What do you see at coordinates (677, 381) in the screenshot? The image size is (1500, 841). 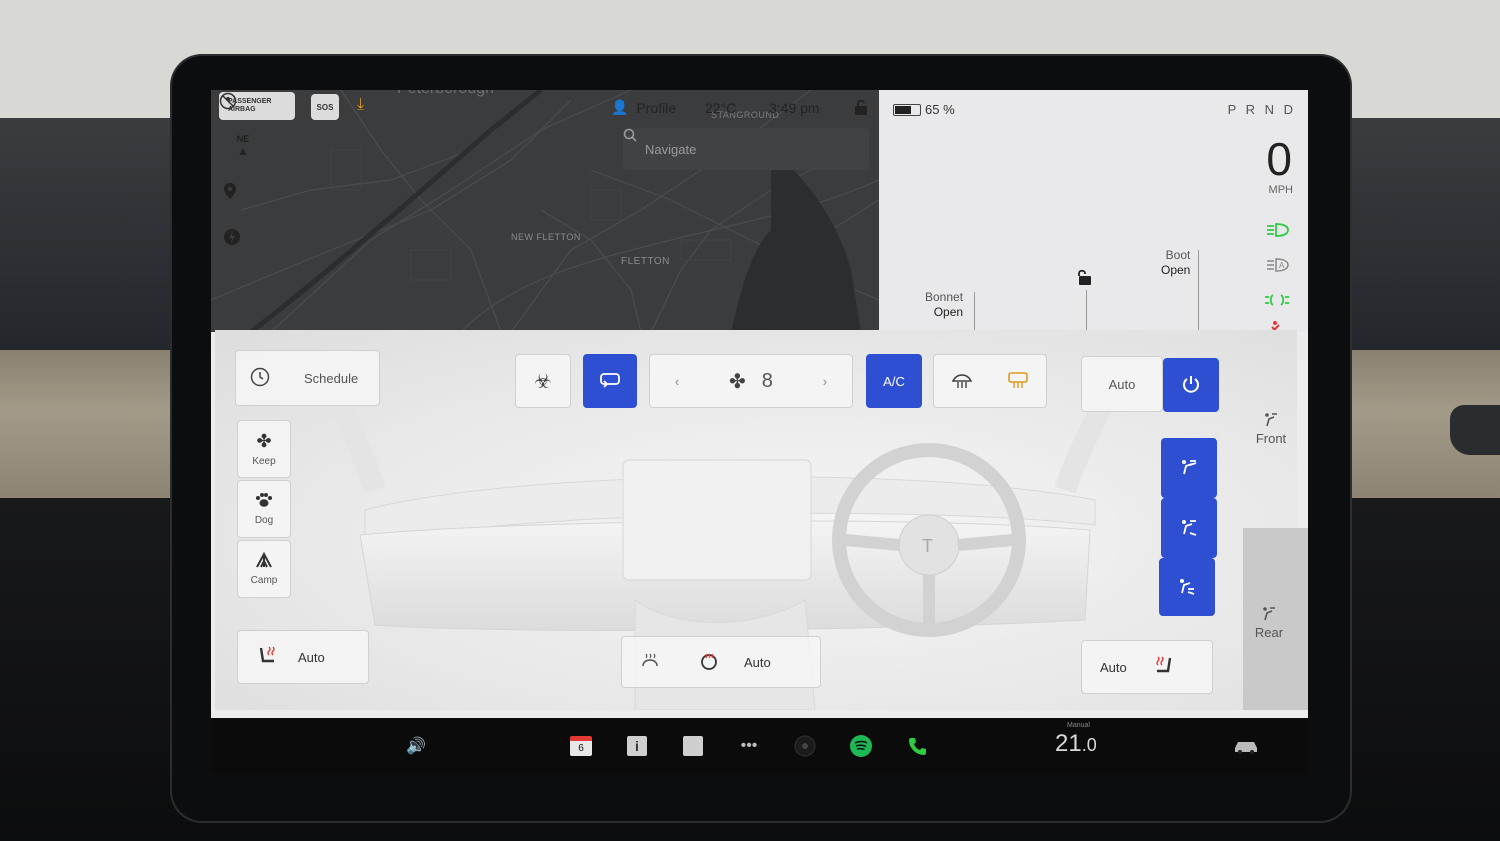 I see `fan-decrease-button: ‹` at bounding box center [677, 381].